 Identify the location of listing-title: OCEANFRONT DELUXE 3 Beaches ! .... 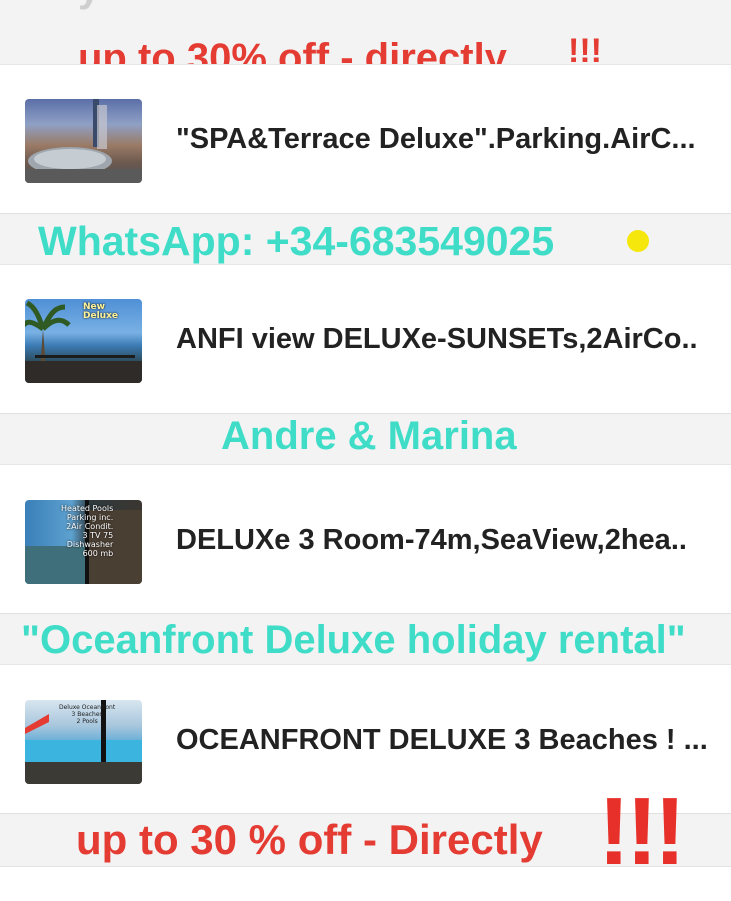
(453, 740).